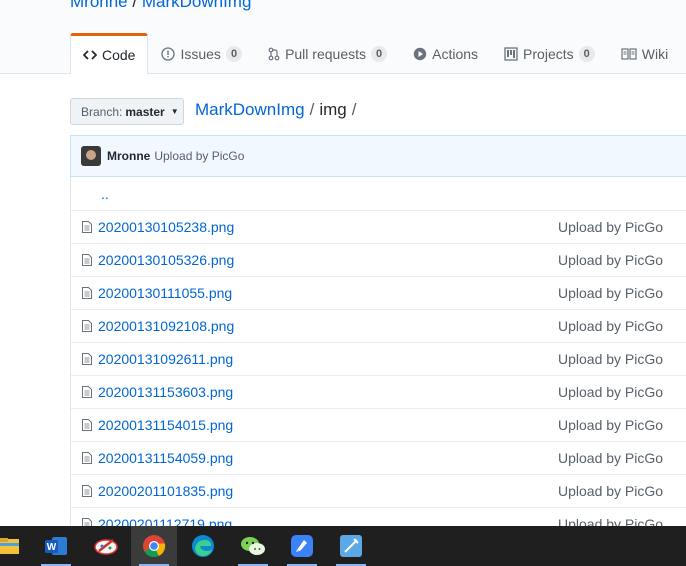  What do you see at coordinates (128, 156) in the screenshot?
I see `commit-author-link: Mronne` at bounding box center [128, 156].